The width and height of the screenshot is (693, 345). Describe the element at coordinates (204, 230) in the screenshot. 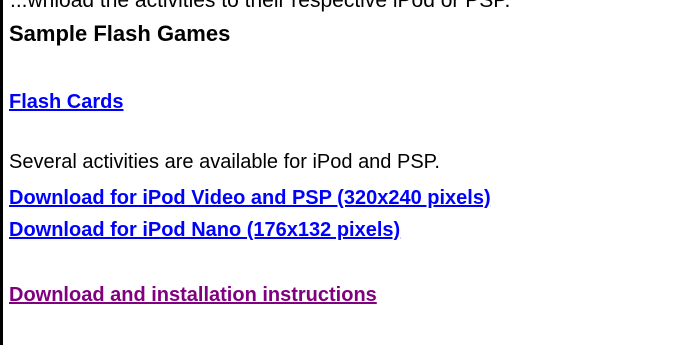

I see `download-ipod-nano-link: Download for iPod Nano (176x132 pixels)` at that location.